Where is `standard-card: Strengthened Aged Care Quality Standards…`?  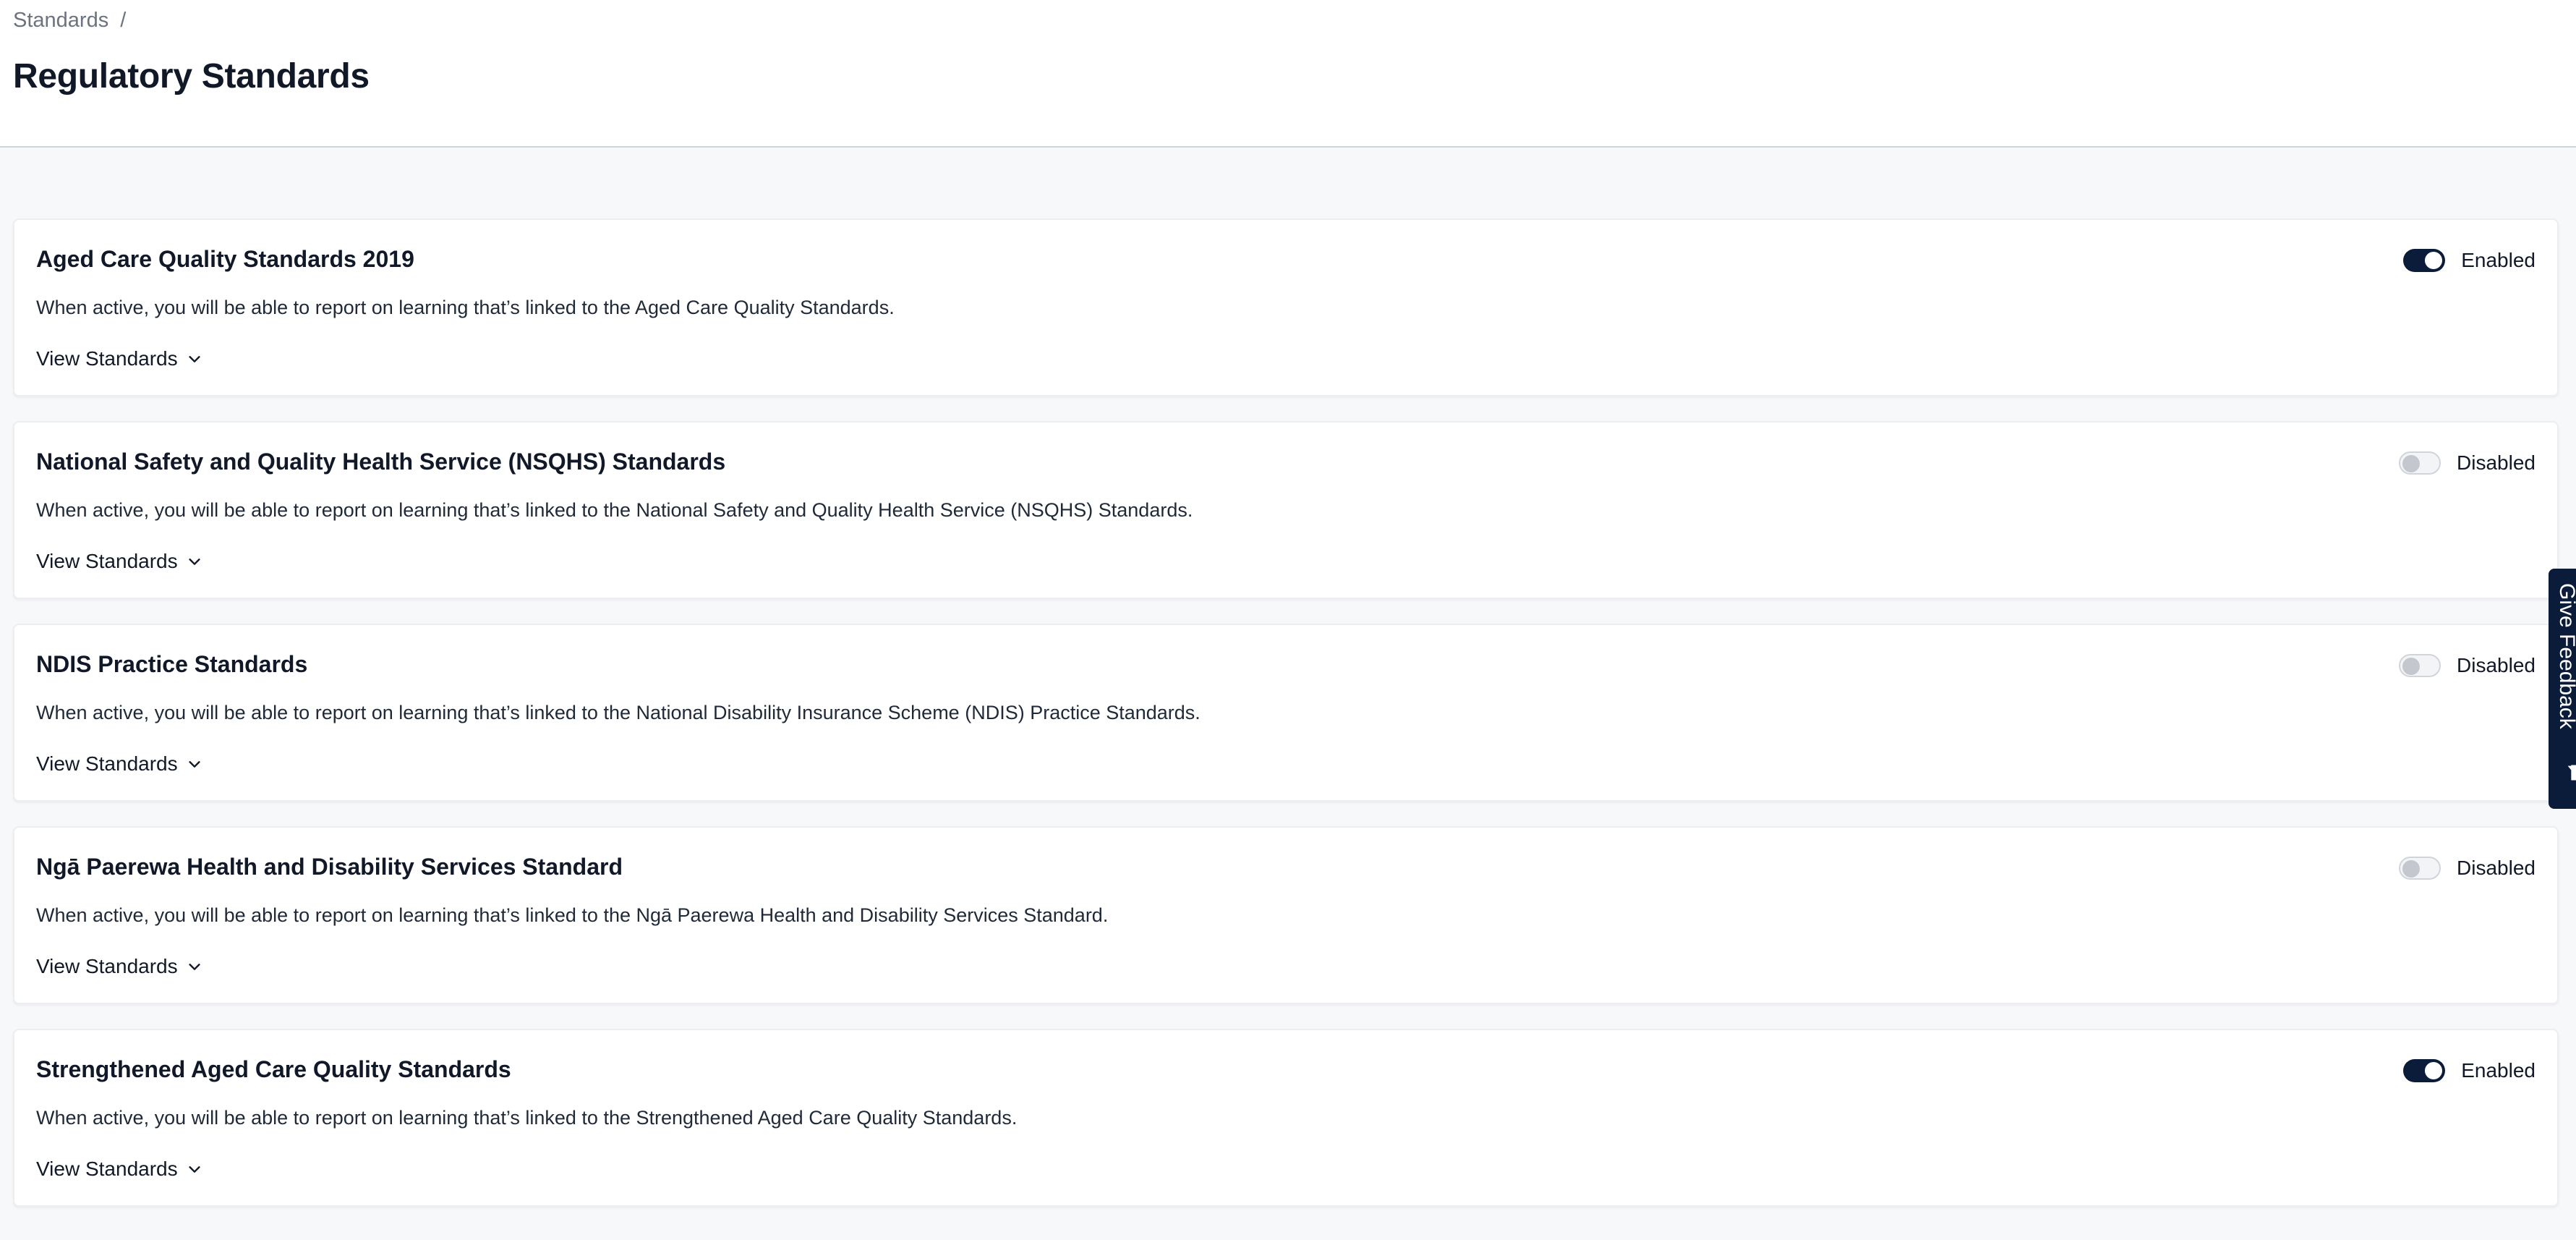 standard-card: Strengthened Aged Care Quality Standards… is located at coordinates (1286, 1118).